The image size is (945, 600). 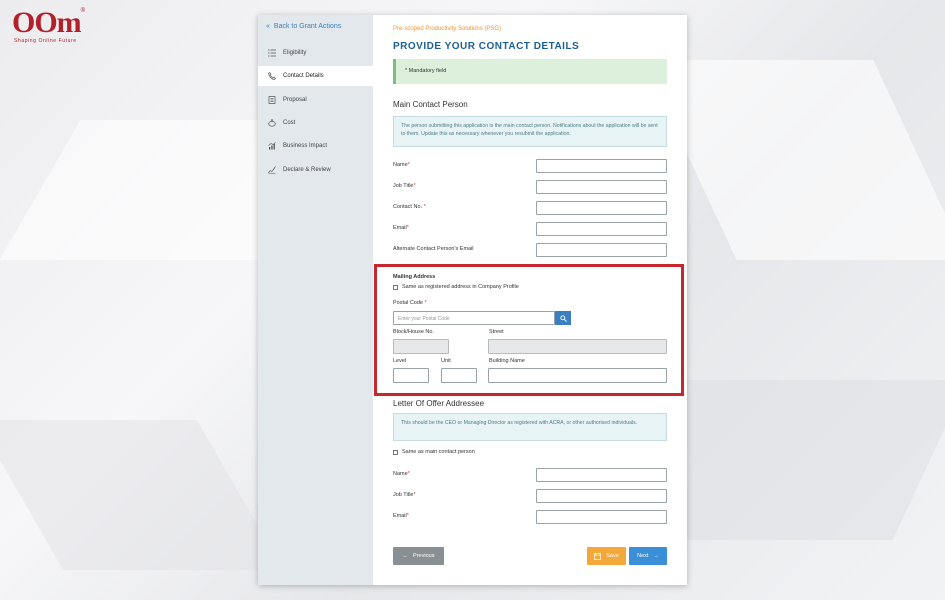 What do you see at coordinates (486, 46) in the screenshot?
I see `page-title: PROVIDE YOUR CONTACT DETAILS` at bounding box center [486, 46].